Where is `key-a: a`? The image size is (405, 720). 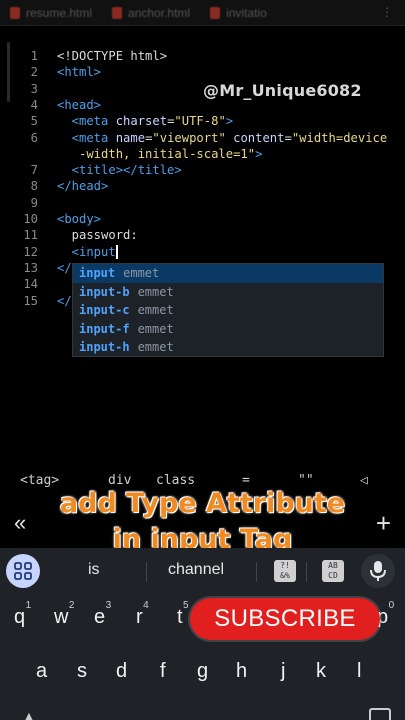 key-a: a is located at coordinates (41, 671).